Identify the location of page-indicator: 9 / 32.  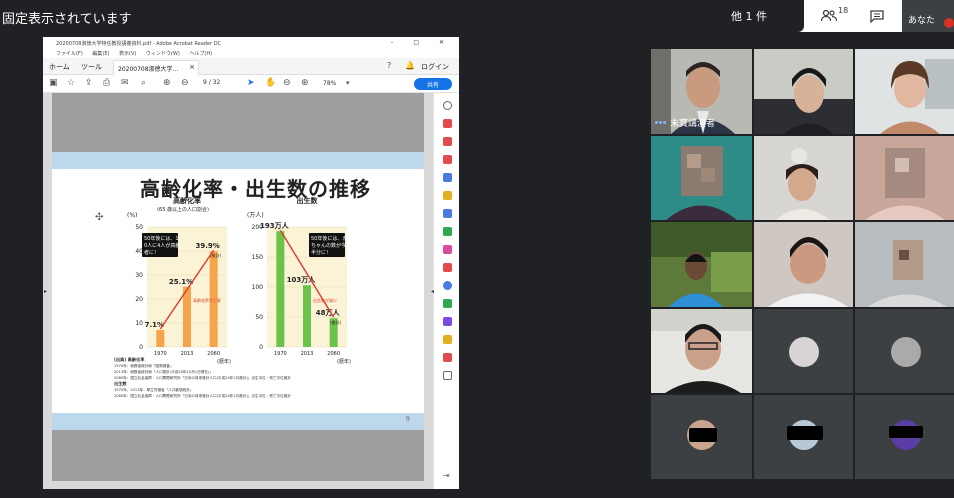
(211, 82).